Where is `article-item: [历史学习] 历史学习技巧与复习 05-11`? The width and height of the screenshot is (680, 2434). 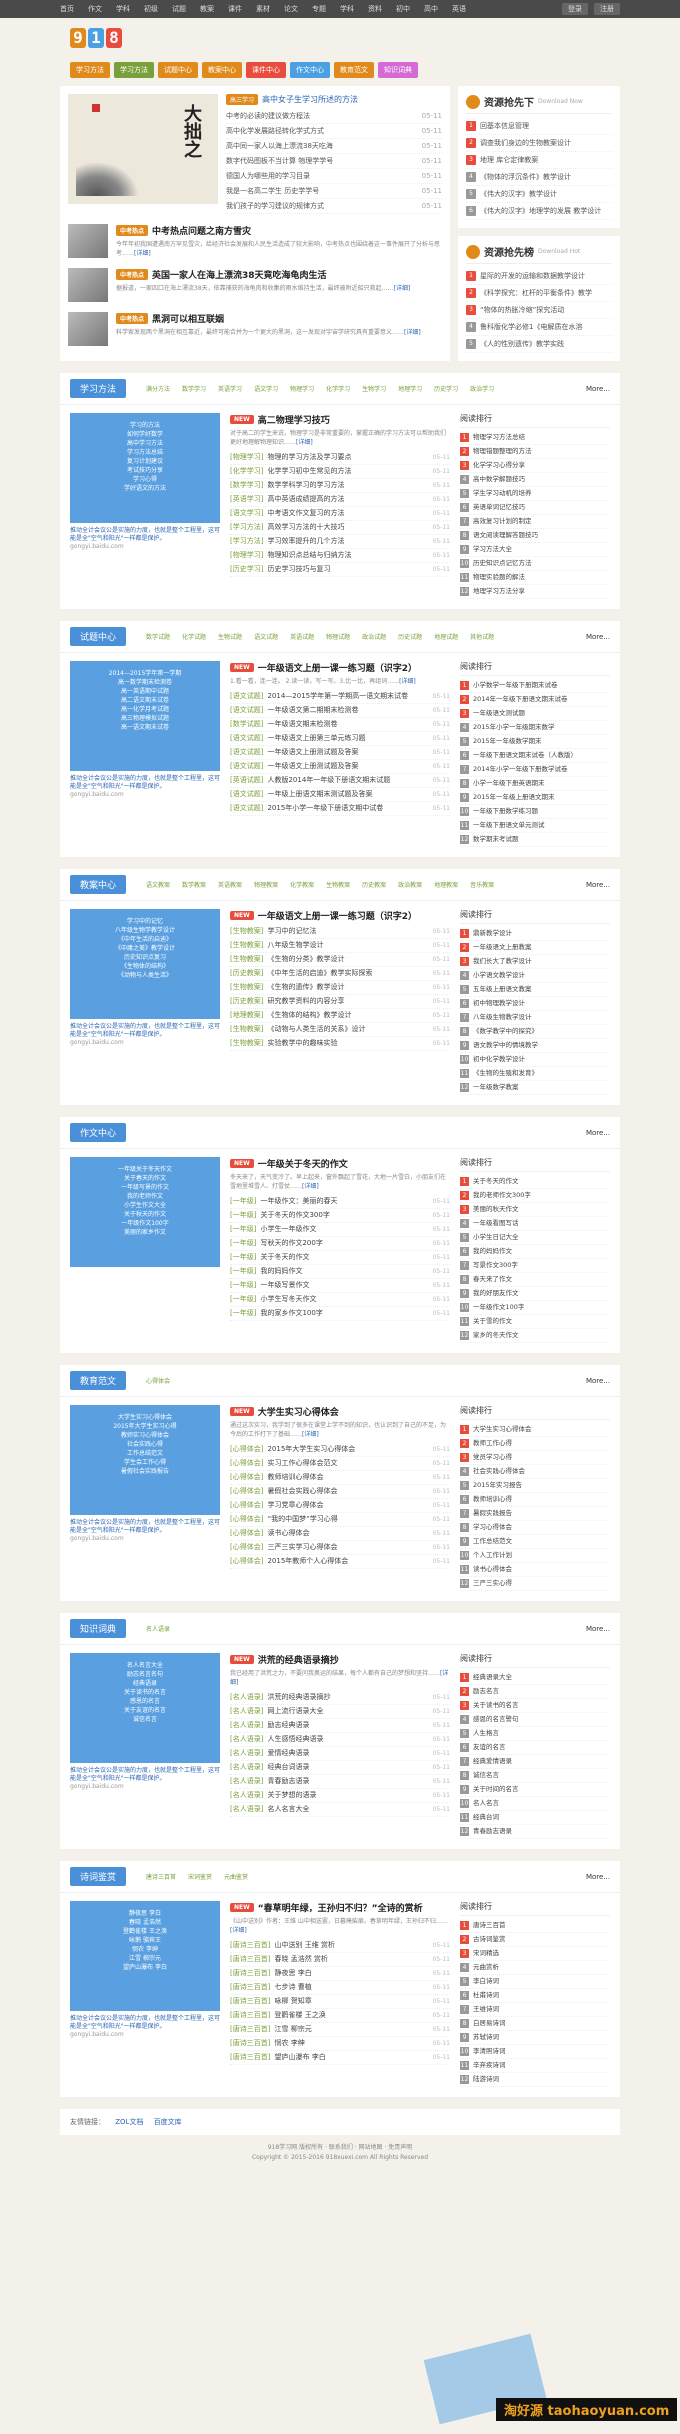 article-item: [历史学习] 历史学习技巧与复习 05-11 is located at coordinates (340, 570).